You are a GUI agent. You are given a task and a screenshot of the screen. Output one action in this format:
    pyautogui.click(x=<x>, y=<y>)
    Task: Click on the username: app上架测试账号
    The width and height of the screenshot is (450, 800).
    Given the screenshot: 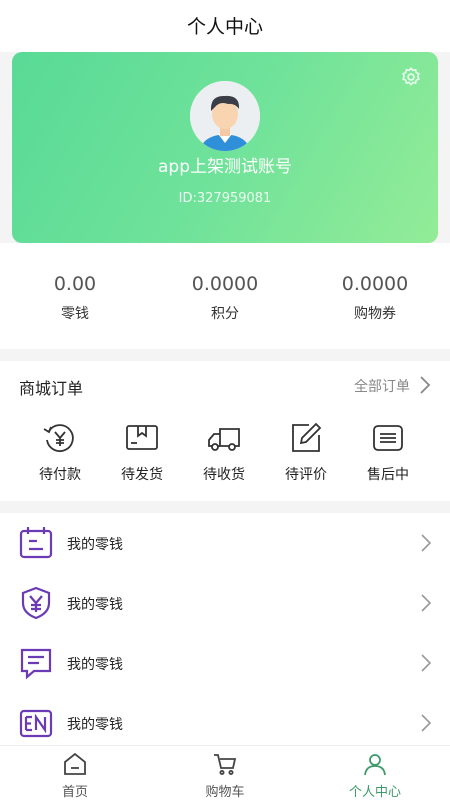 What is the action you would take?
    pyautogui.click(x=225, y=167)
    